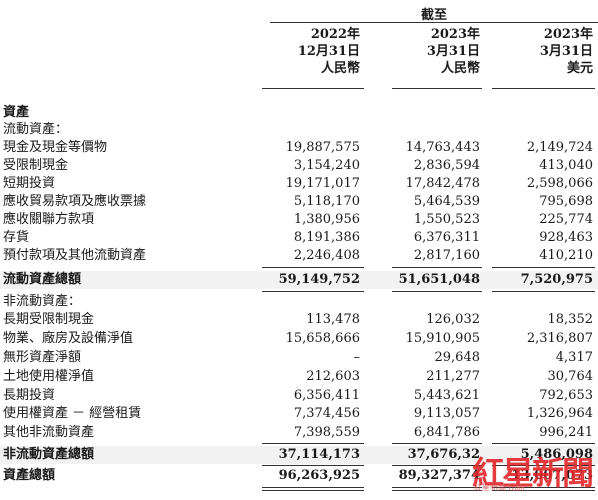  What do you see at coordinates (559, 147) in the screenshot?
I see `value-2023-usd: 2,149,724` at bounding box center [559, 147].